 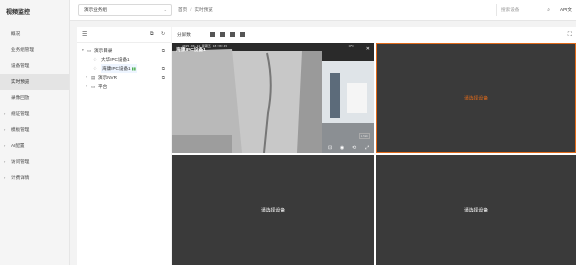 What do you see at coordinates (191, 50) in the screenshot?
I see `video-cell-title: 海康IPC设备1` at bounding box center [191, 50].